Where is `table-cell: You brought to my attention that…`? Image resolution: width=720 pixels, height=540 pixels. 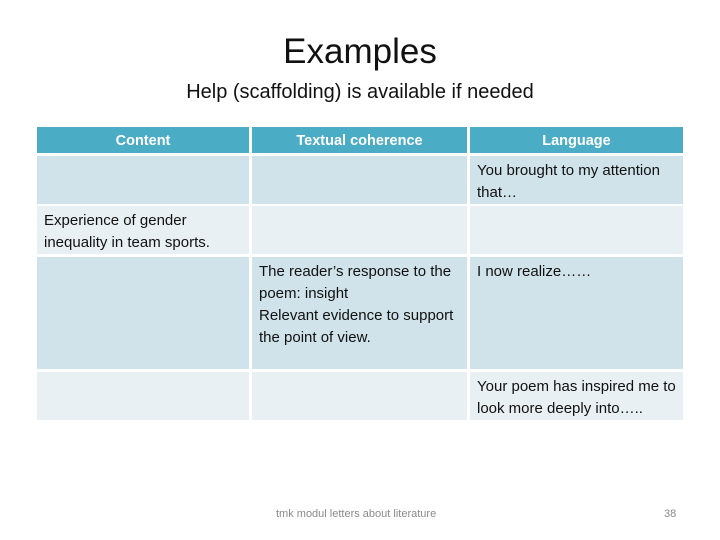 table-cell: You brought to my attention that… is located at coordinates (576, 180).